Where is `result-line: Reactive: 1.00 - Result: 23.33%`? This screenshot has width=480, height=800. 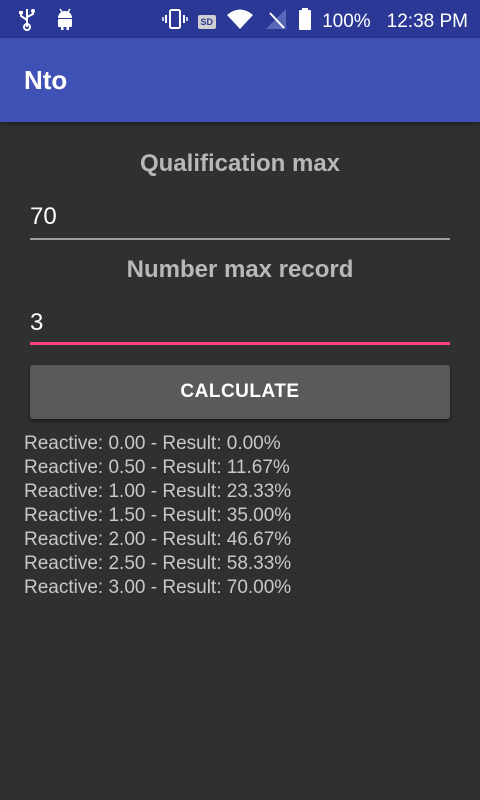
result-line: Reactive: 1.00 - Result: 23.33% is located at coordinates (158, 491).